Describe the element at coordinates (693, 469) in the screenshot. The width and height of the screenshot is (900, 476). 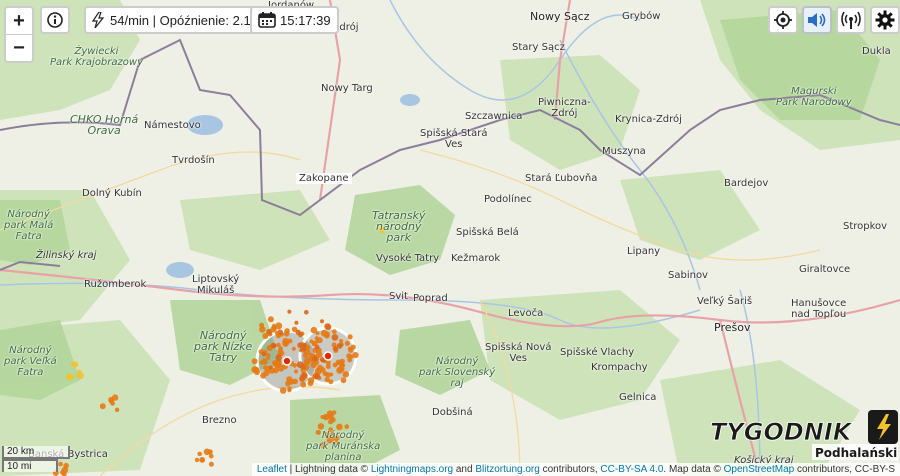
I see `attribution-text-4: . Map data ©` at that location.